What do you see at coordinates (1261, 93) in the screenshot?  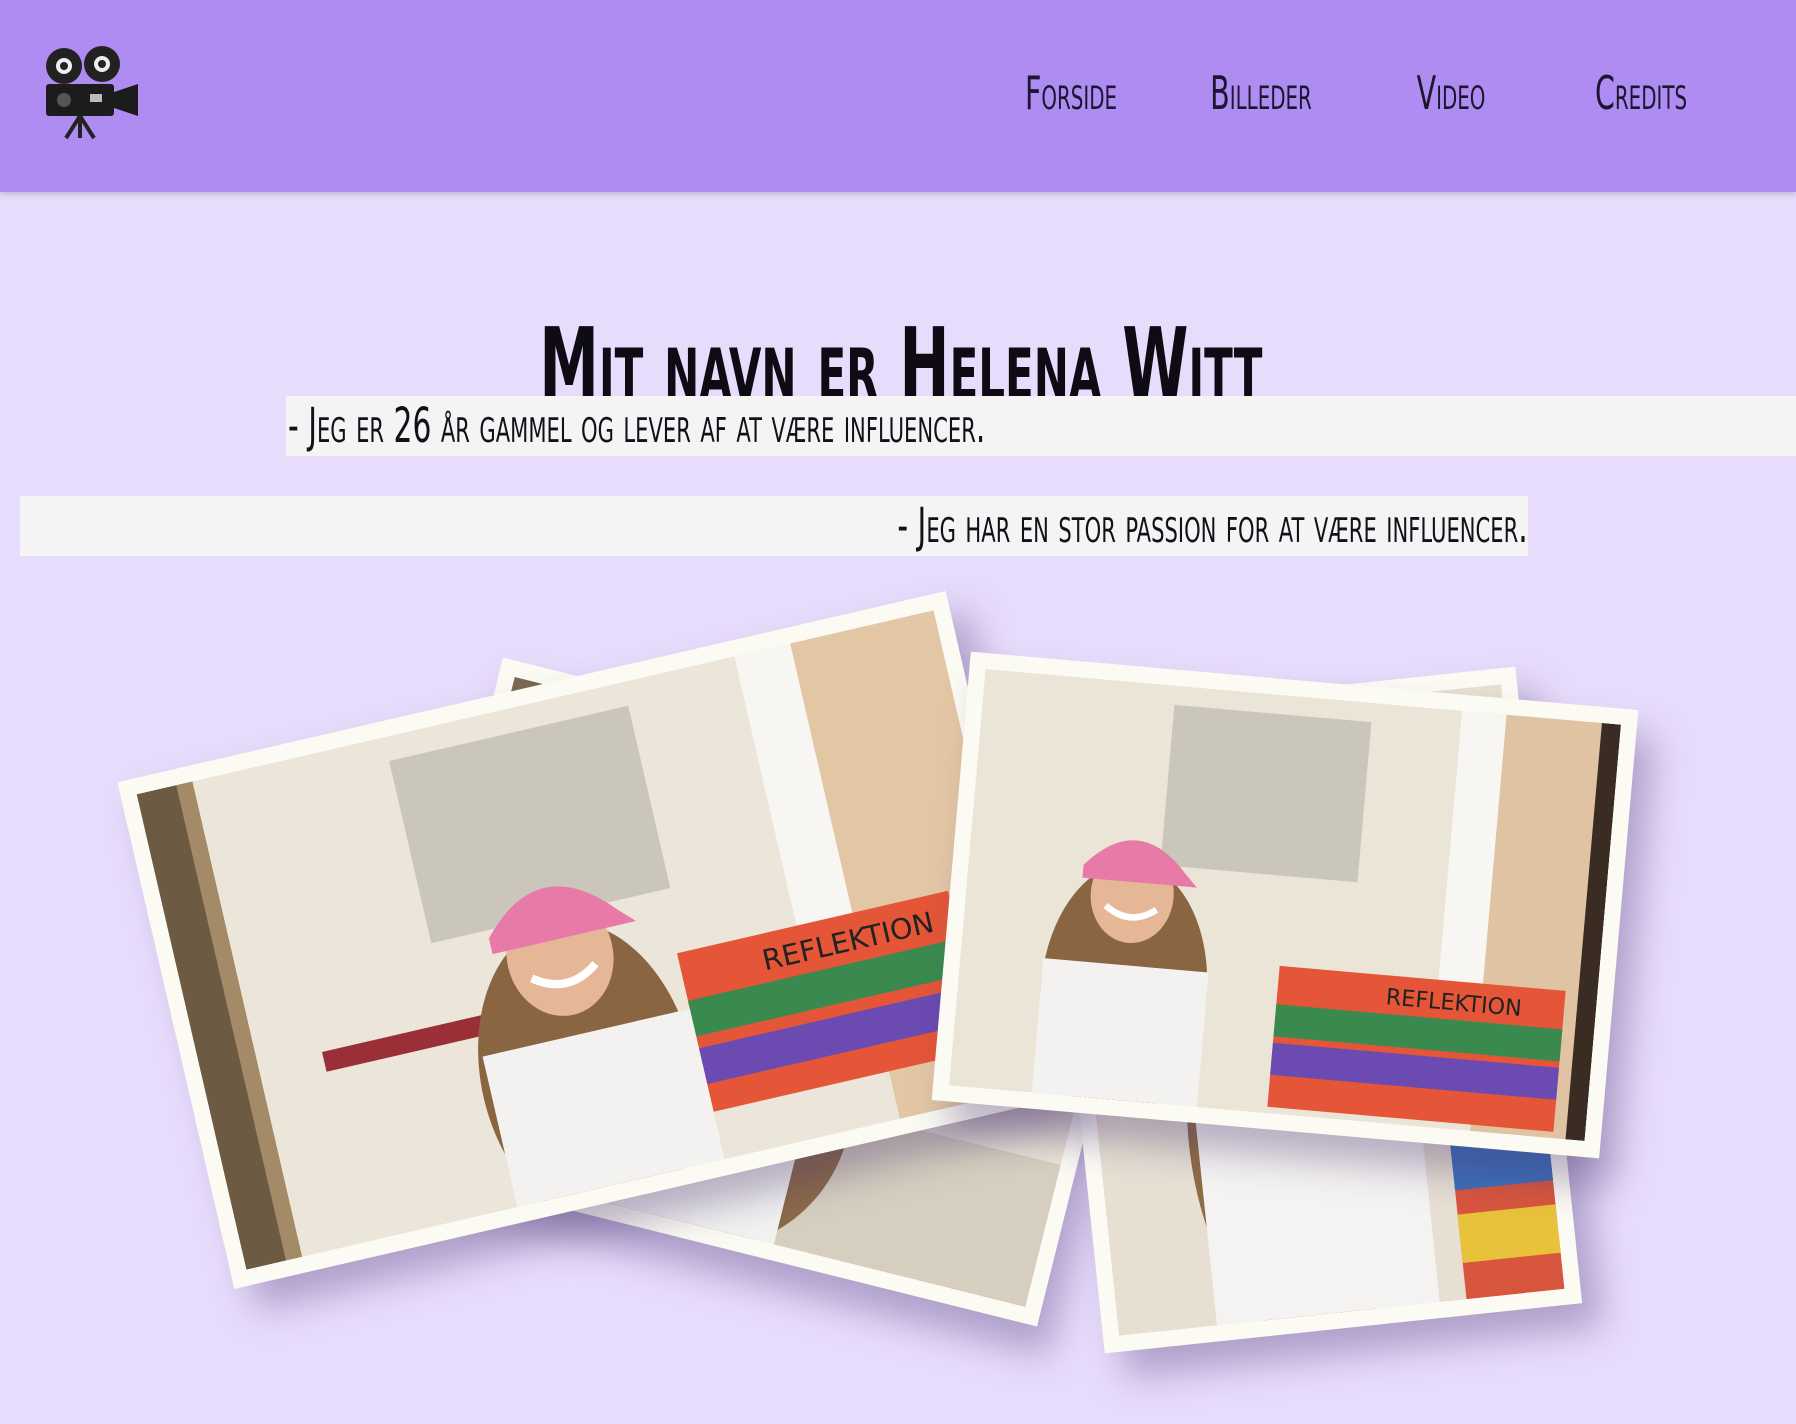 I see `nav-link-billeder: Billeder` at bounding box center [1261, 93].